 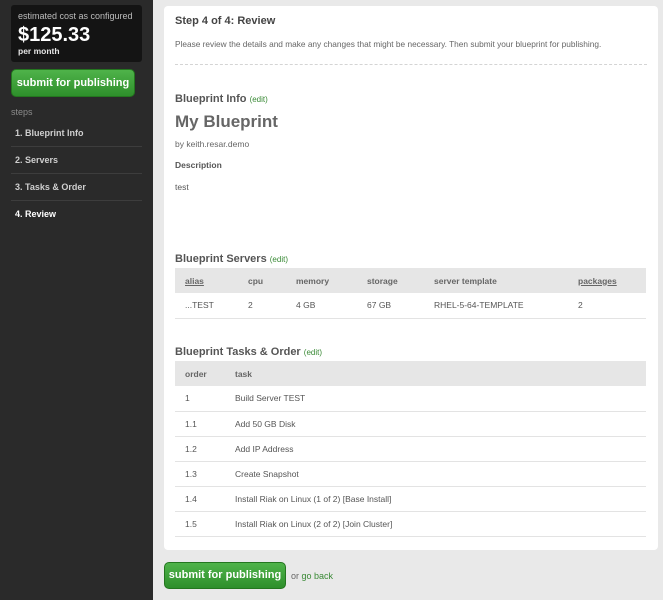 What do you see at coordinates (262, 306) in the screenshot?
I see `server-cpu: 2` at bounding box center [262, 306].